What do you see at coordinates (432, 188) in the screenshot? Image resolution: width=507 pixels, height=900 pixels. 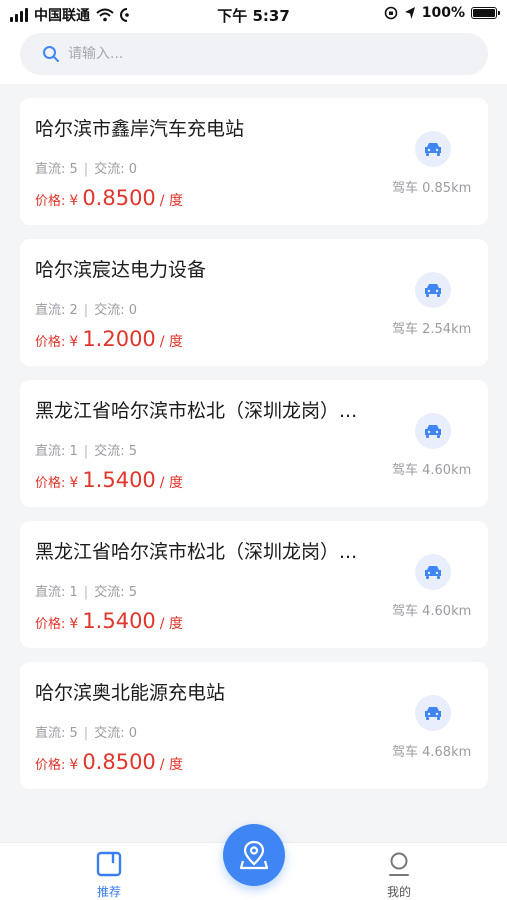 I see `drive-distance: 驾车 0.85km` at bounding box center [432, 188].